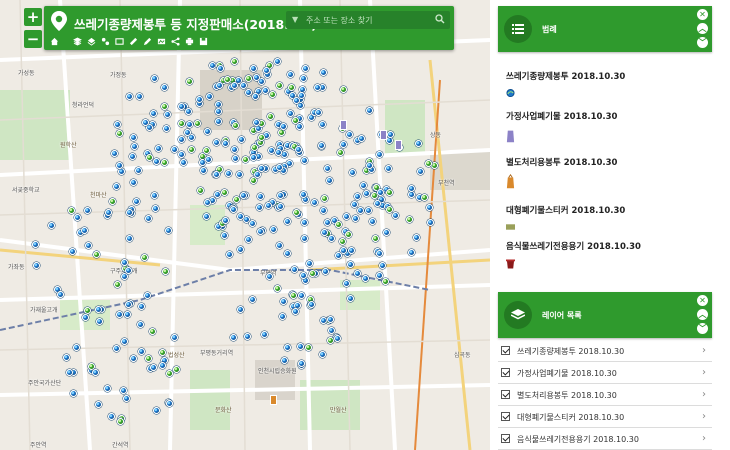  What do you see at coordinates (440, 19) in the screenshot?
I see `search-icon` at bounding box center [440, 19].